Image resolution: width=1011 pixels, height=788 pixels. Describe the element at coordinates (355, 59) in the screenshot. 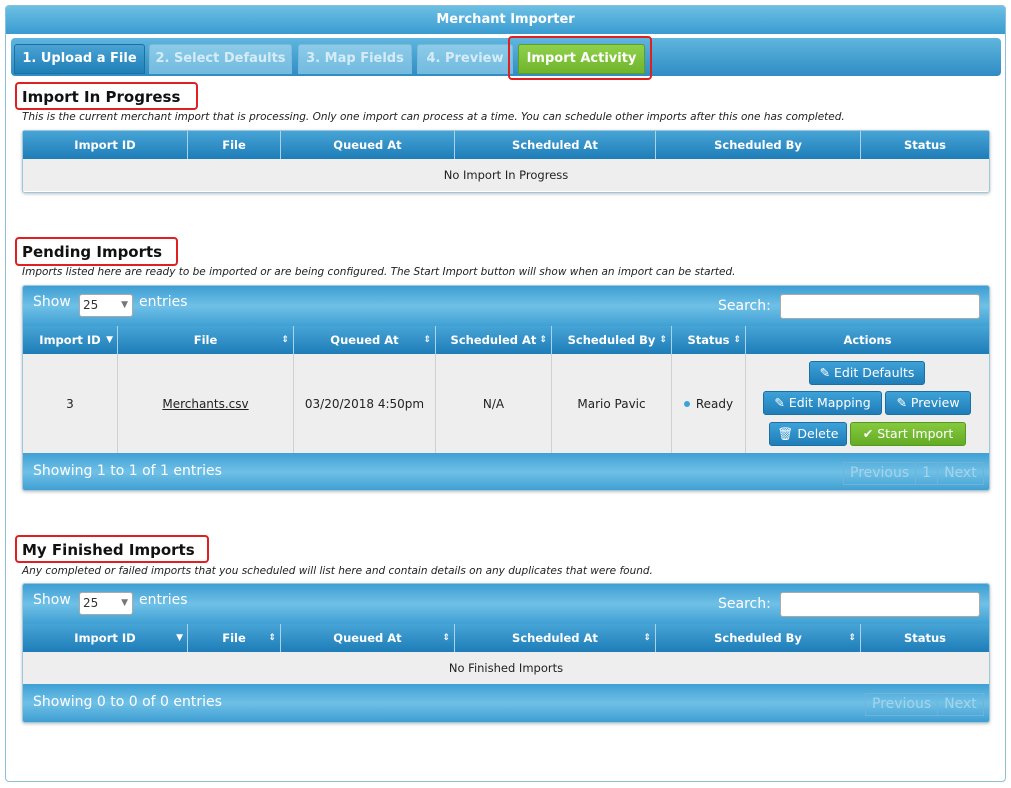

I see `tab-map-fields: 3. Map Fields` at that location.